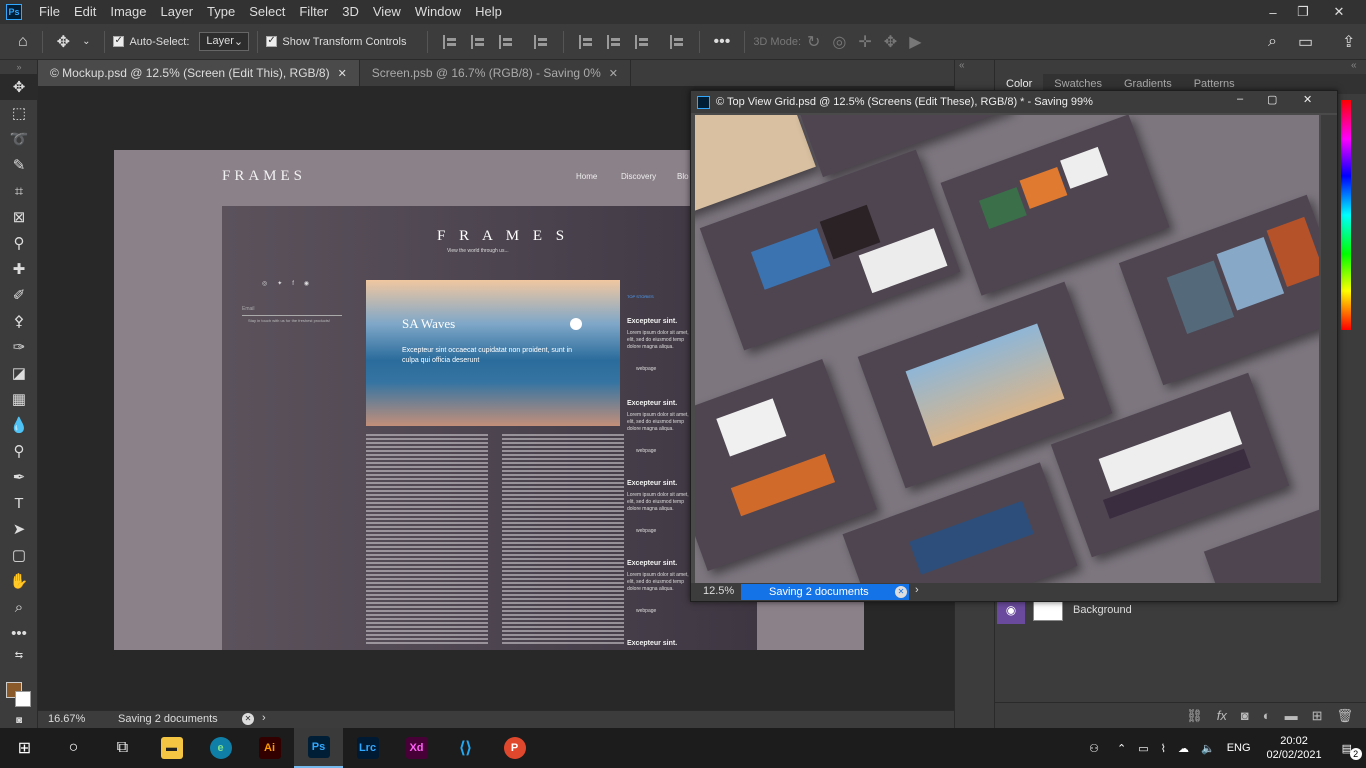  I want to click on align-middle-icon, so click(613, 41).